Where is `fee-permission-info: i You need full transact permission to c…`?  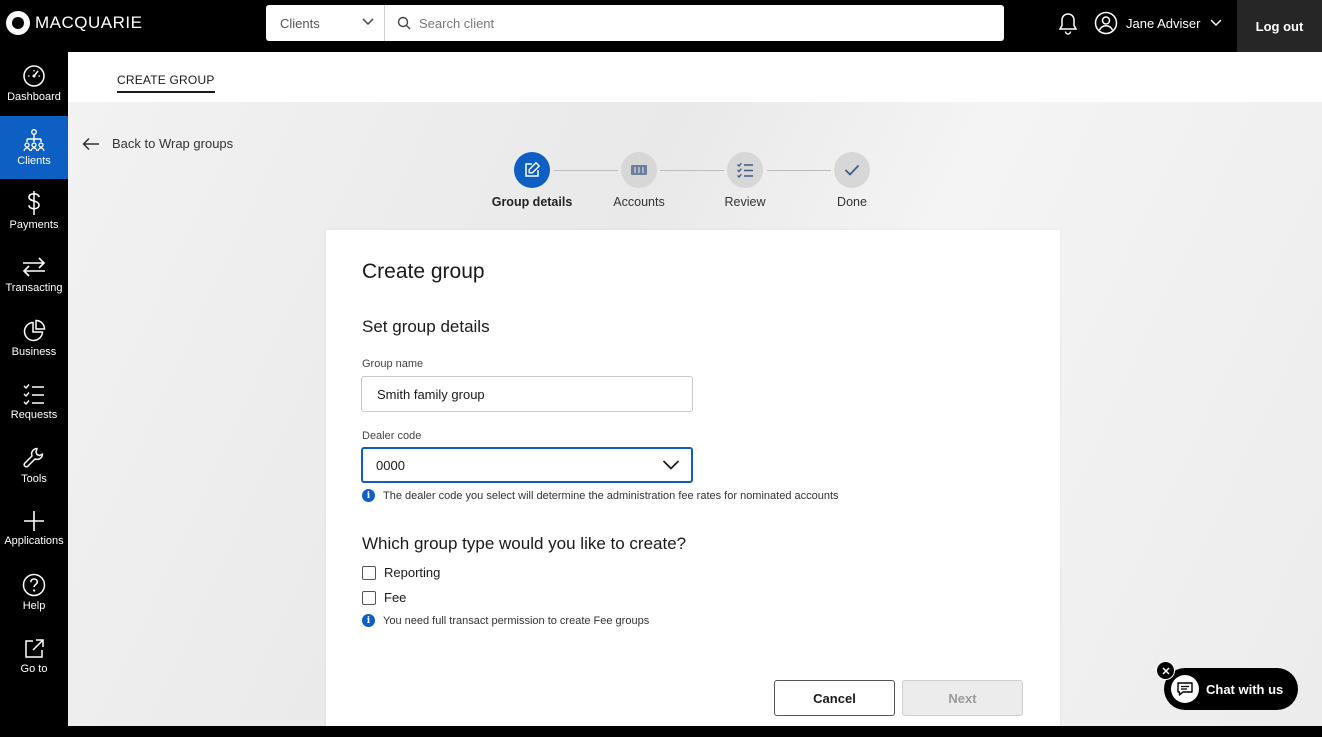 fee-permission-info: i You need full transact permission to c… is located at coordinates (505, 620).